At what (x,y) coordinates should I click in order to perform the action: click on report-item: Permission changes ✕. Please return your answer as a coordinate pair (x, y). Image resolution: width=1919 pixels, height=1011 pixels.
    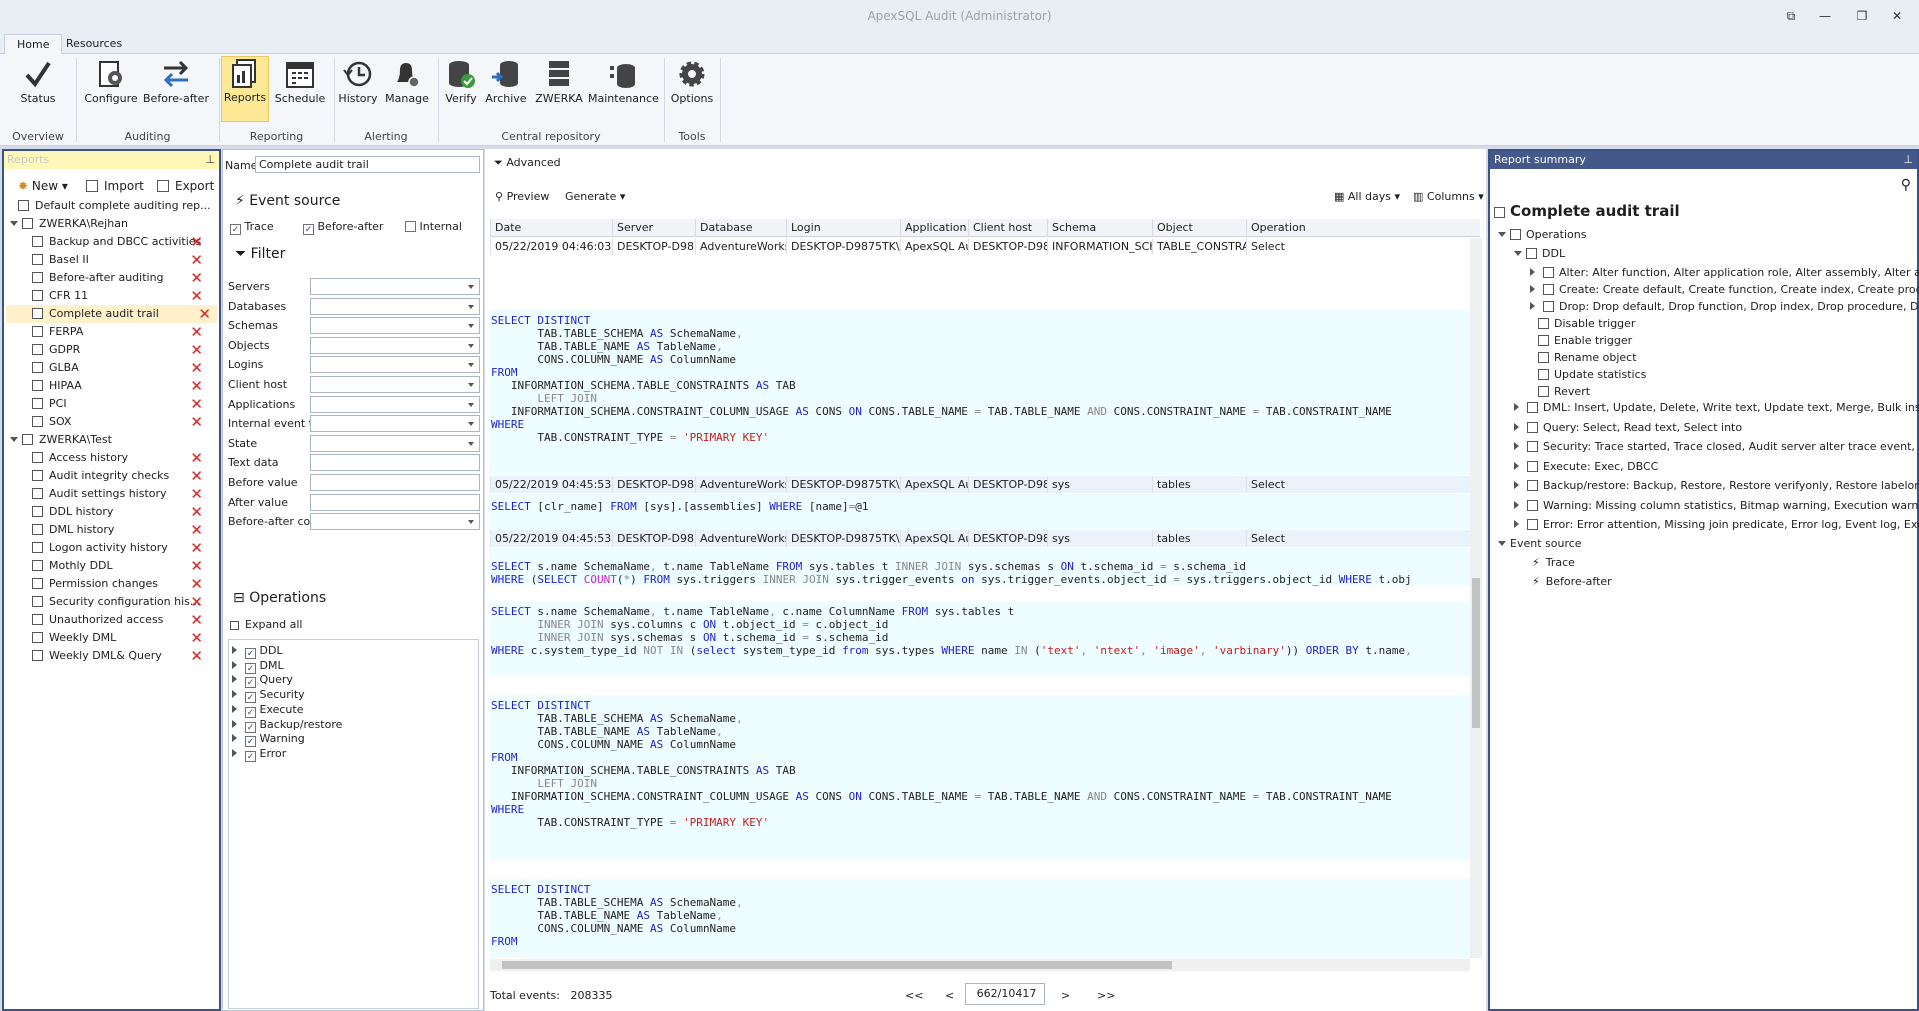
    Looking at the image, I should click on (120, 584).